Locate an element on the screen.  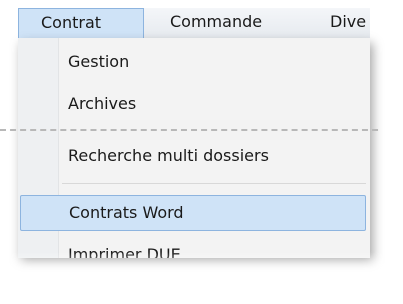
menu-item-archives: Archives is located at coordinates (102, 104).